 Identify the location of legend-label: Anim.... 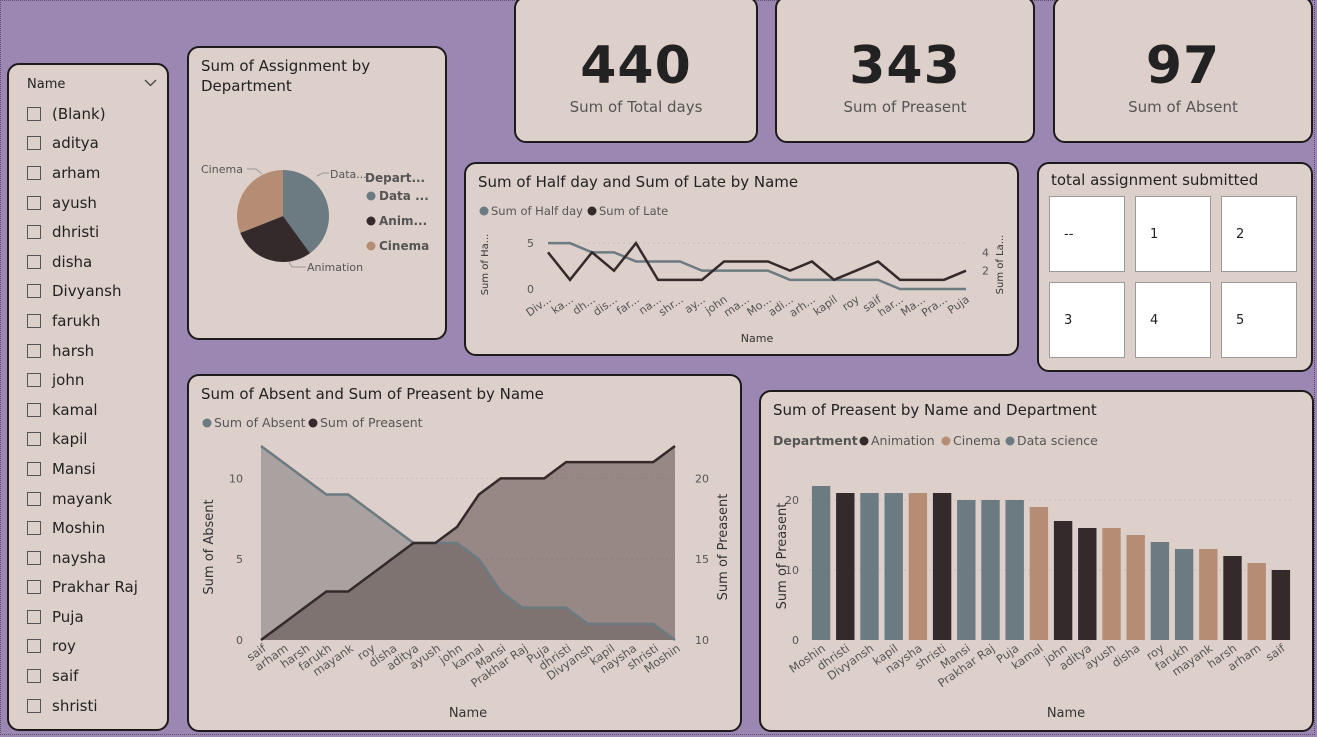
(403, 221).